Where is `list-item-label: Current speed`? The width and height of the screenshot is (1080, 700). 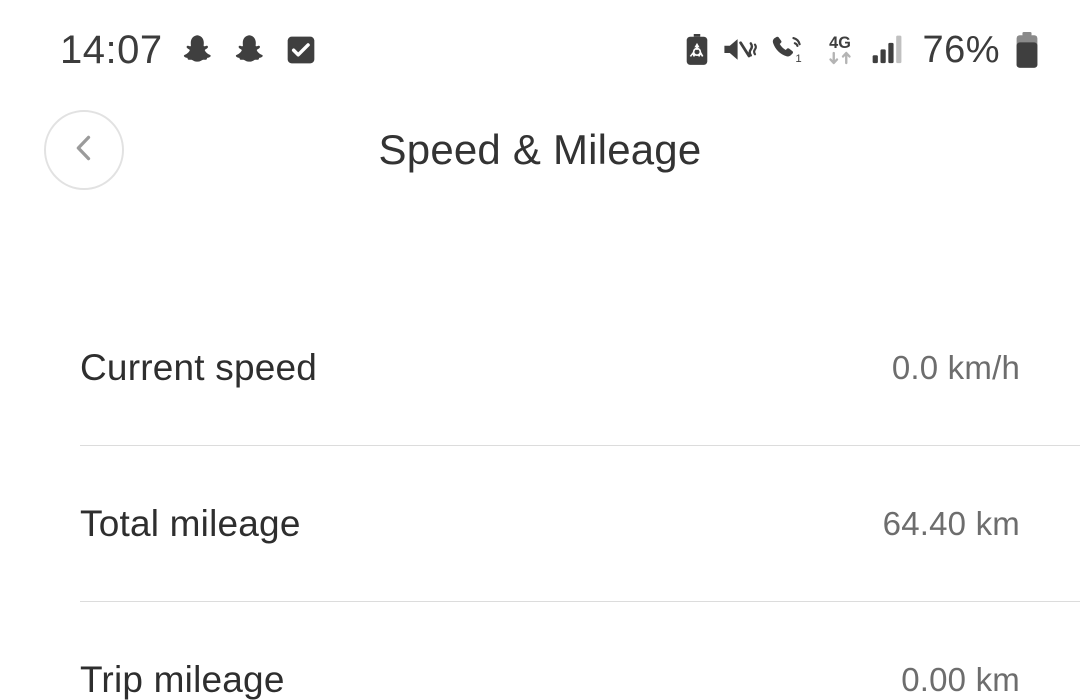
list-item-label: Current speed is located at coordinates (199, 367).